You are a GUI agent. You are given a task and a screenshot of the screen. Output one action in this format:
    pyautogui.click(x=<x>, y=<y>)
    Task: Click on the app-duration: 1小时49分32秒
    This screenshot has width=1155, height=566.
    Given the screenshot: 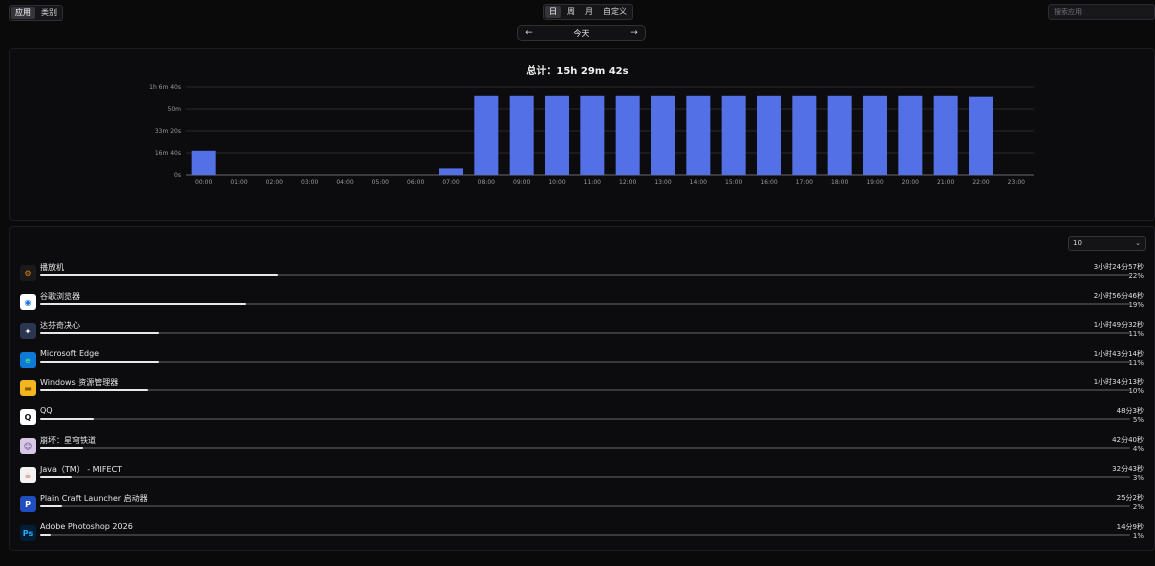 What is the action you would take?
    pyautogui.click(x=1118, y=325)
    